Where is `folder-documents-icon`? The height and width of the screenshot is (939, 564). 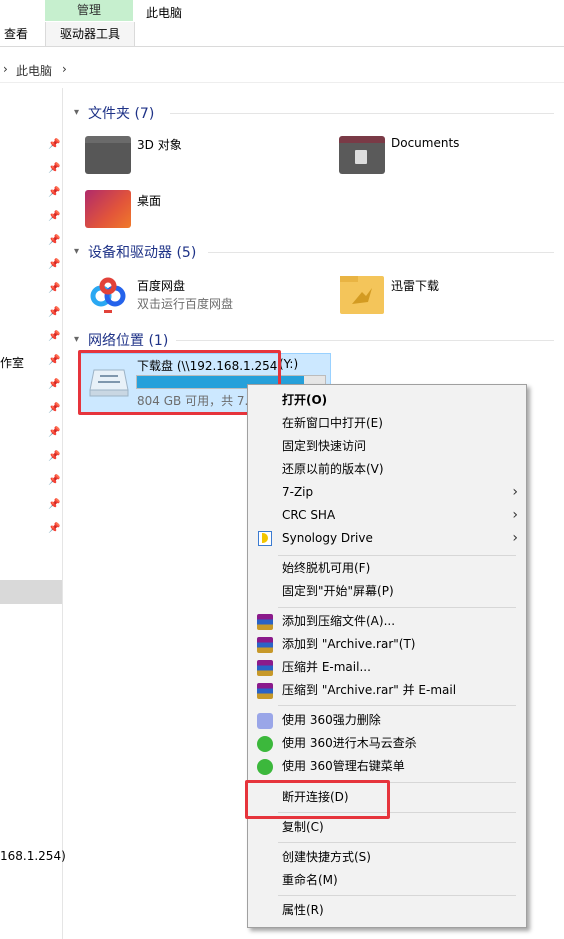 folder-documents-icon is located at coordinates (362, 155).